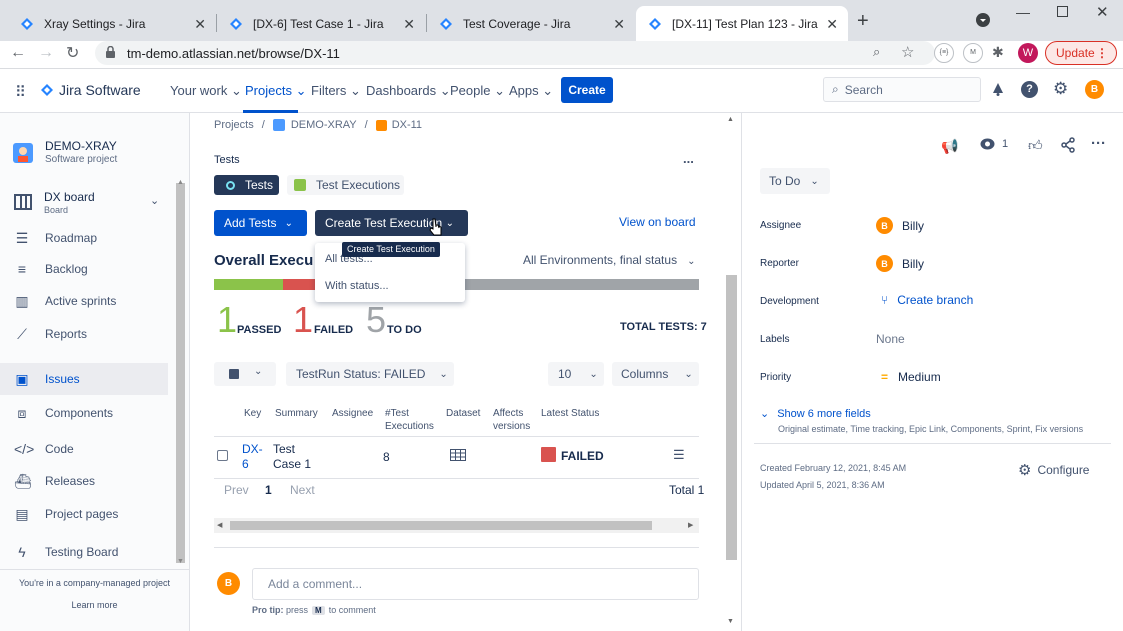 The image size is (1123, 631). Describe the element at coordinates (944, 53) in the screenshot. I see `extension-icon: {≡}` at that location.